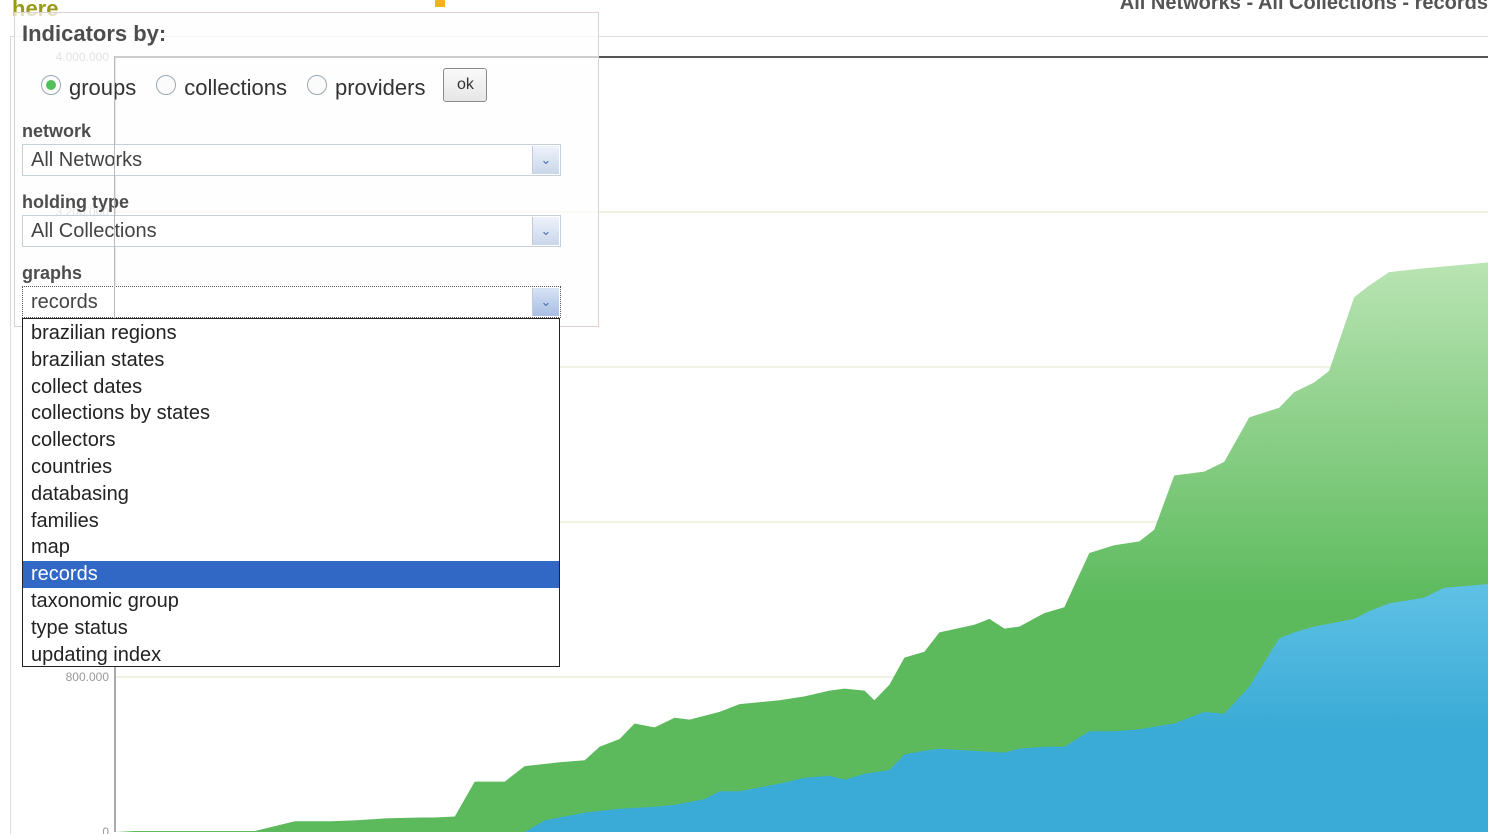 The width and height of the screenshot is (1488, 834). What do you see at coordinates (235, 87) in the screenshot?
I see `radio-label: collections` at bounding box center [235, 87].